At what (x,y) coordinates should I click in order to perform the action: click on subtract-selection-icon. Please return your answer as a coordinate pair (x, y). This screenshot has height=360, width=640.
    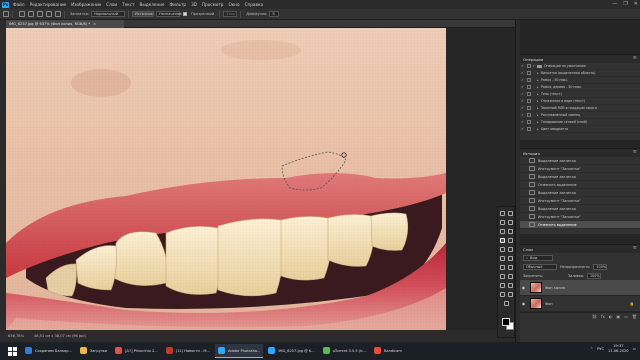
    Looking at the image, I should click on (49, 14).